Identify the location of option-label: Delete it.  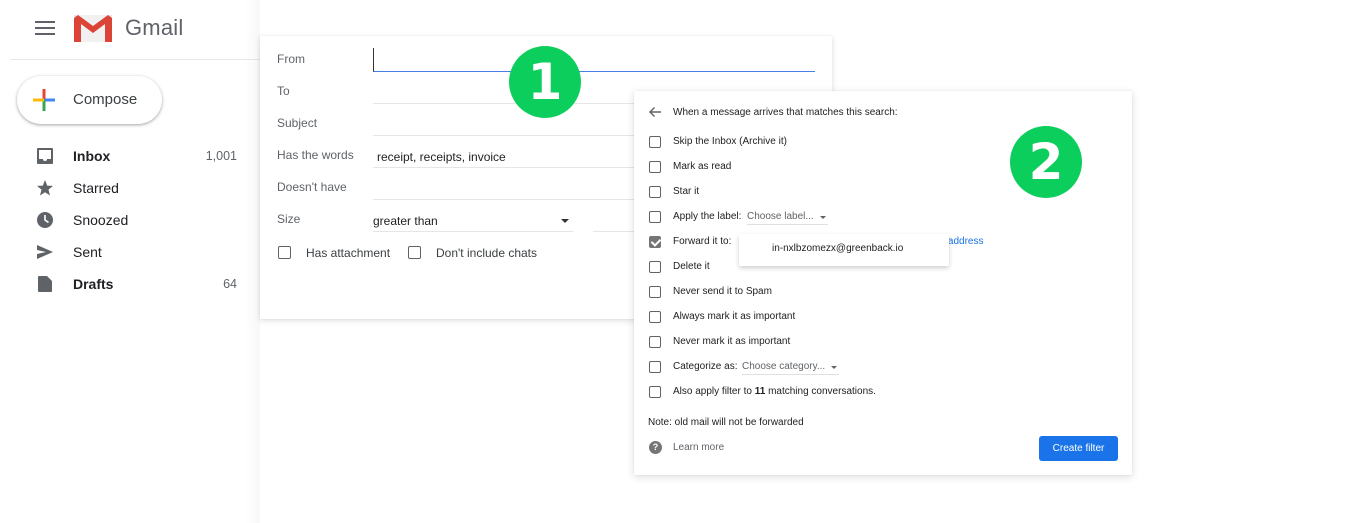
(691, 266).